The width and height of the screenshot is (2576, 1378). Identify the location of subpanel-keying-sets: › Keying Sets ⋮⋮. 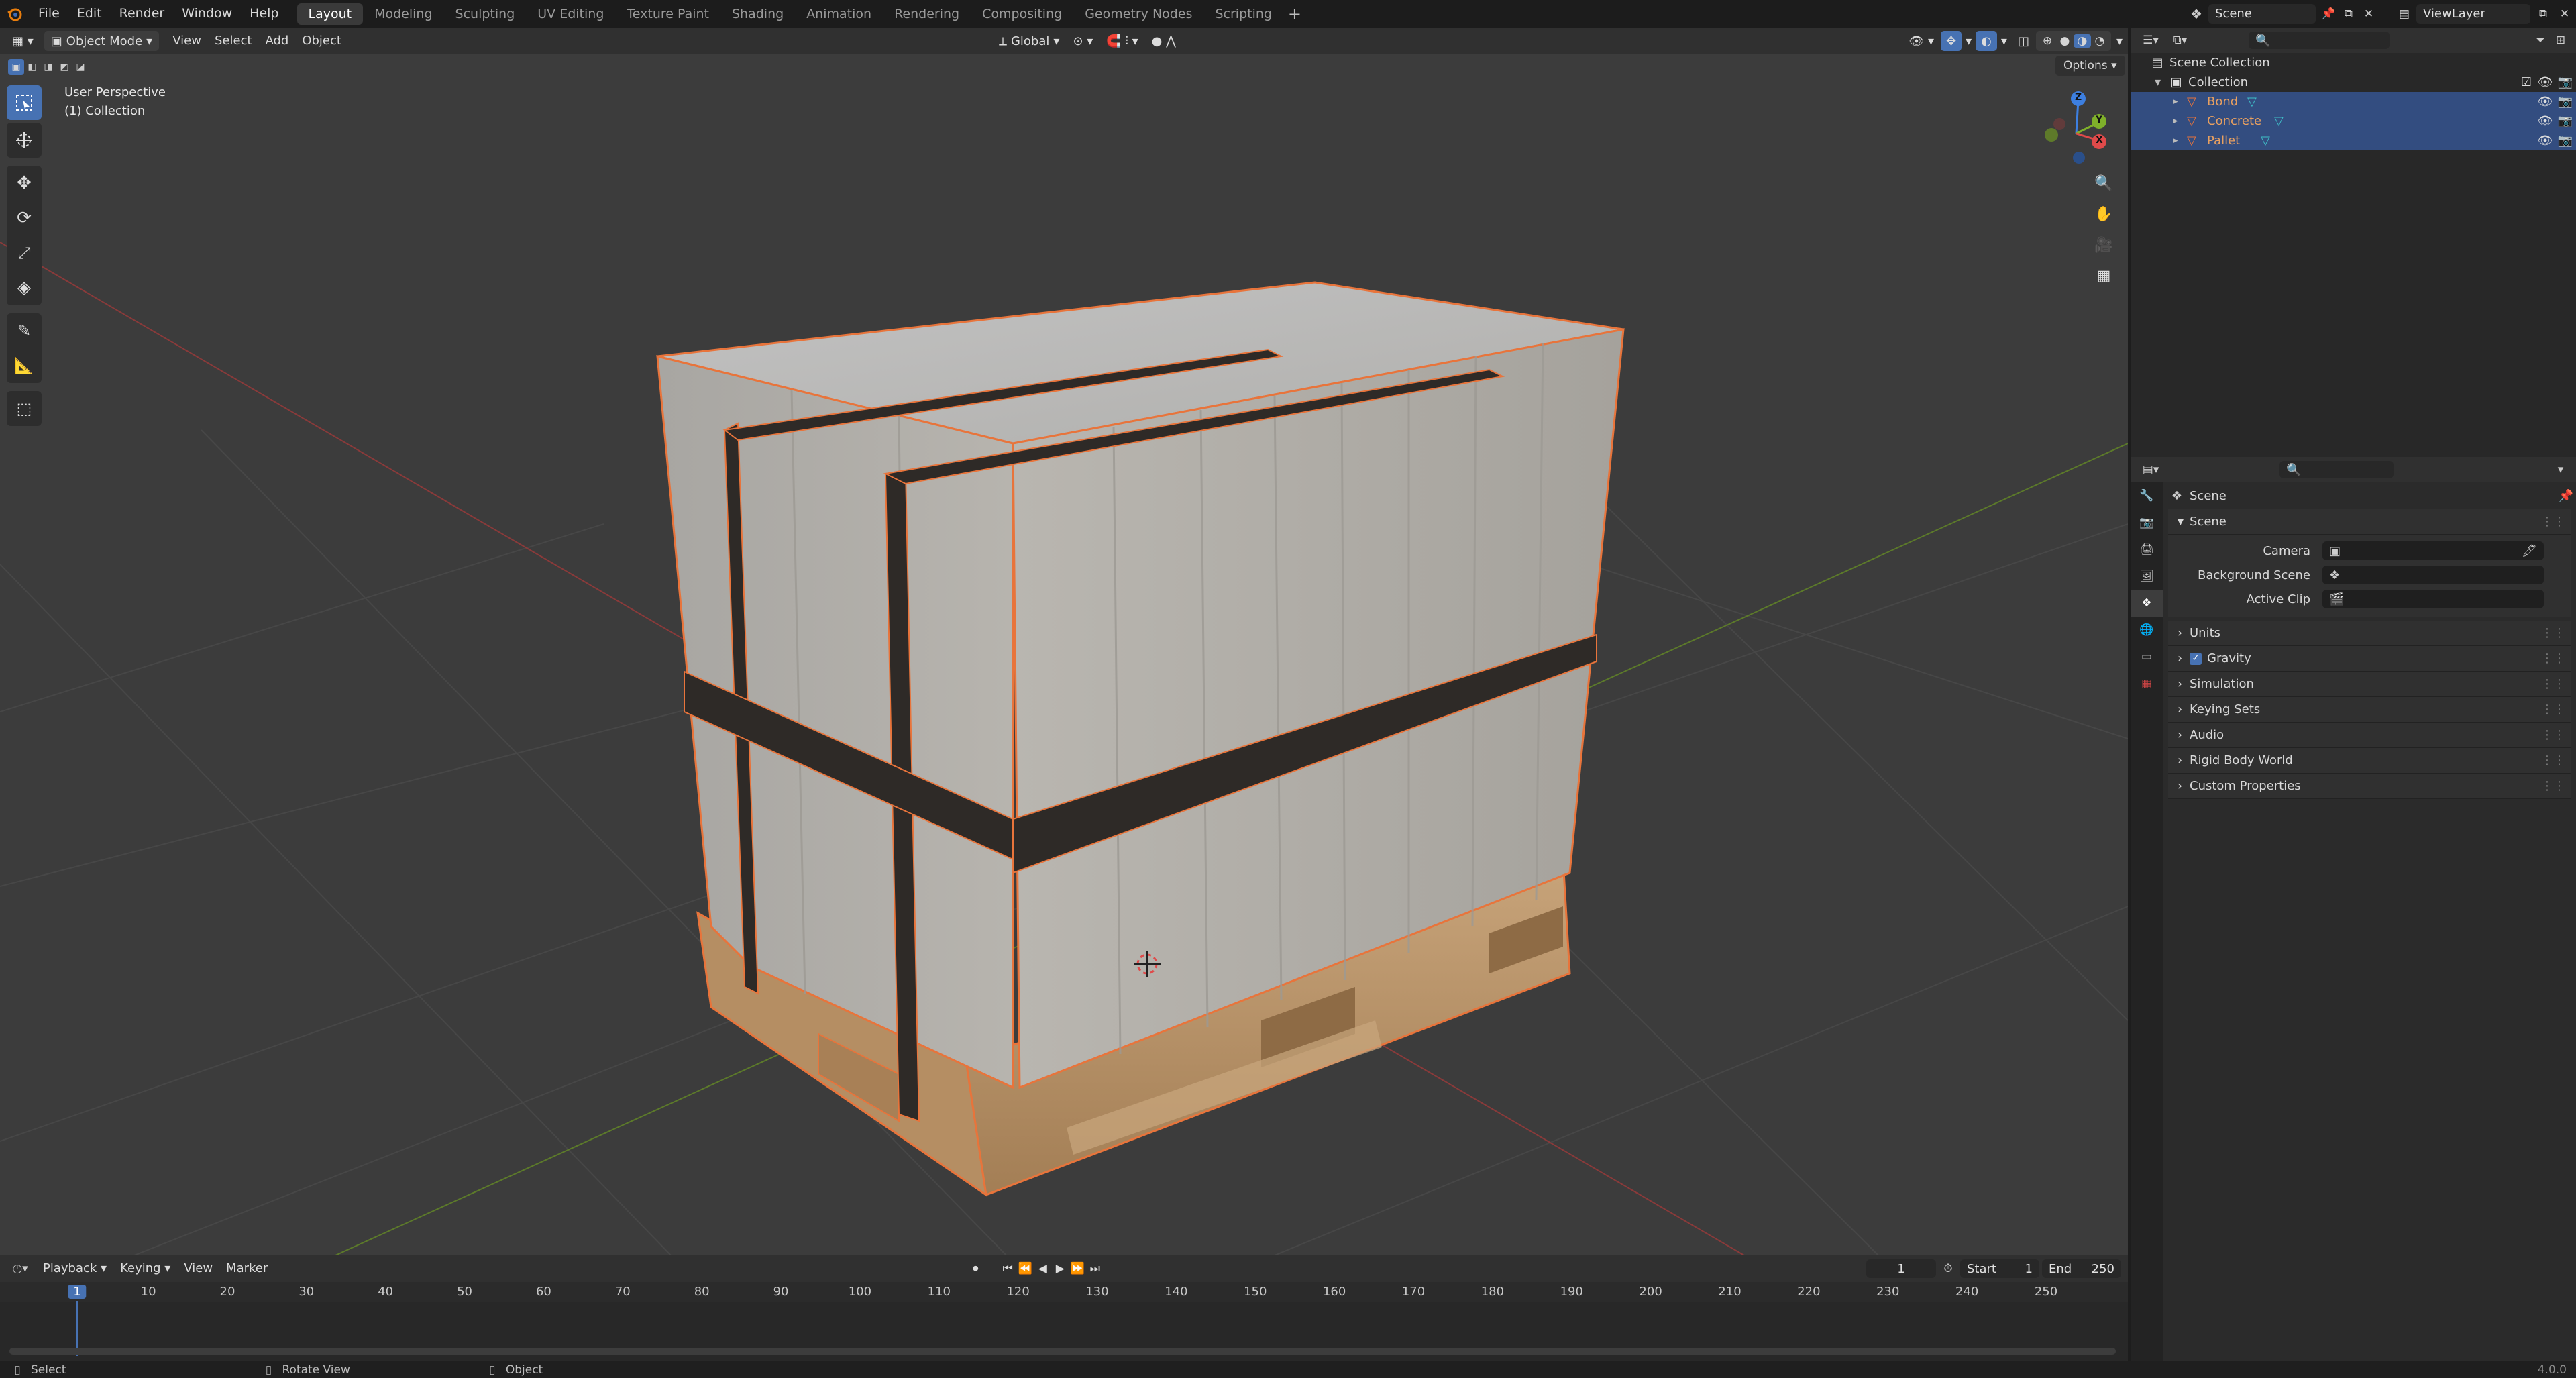
(2369, 710).